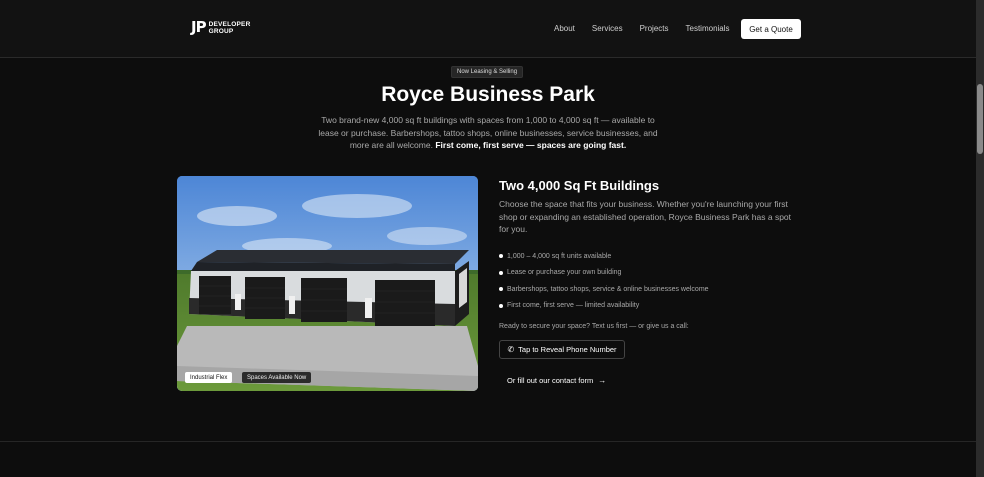 This screenshot has width=984, height=477. What do you see at coordinates (221, 31) in the screenshot?
I see `logo-line2: GROUP` at bounding box center [221, 31].